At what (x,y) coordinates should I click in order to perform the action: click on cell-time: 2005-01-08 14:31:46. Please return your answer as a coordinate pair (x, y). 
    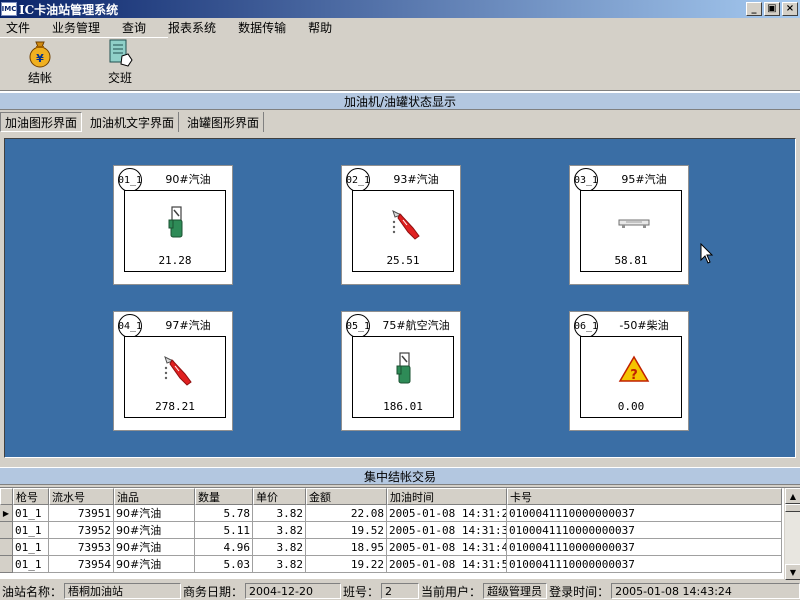
    Looking at the image, I should click on (447, 547).